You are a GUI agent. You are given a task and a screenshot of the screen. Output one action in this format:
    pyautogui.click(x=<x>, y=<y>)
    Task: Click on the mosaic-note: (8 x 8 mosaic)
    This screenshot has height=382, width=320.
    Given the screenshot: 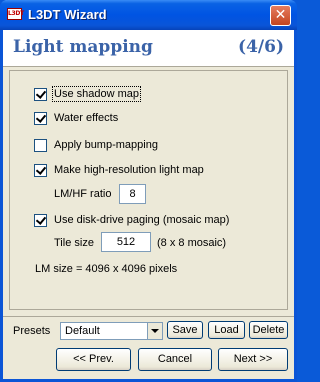 What is the action you would take?
    pyautogui.click(x=192, y=243)
    